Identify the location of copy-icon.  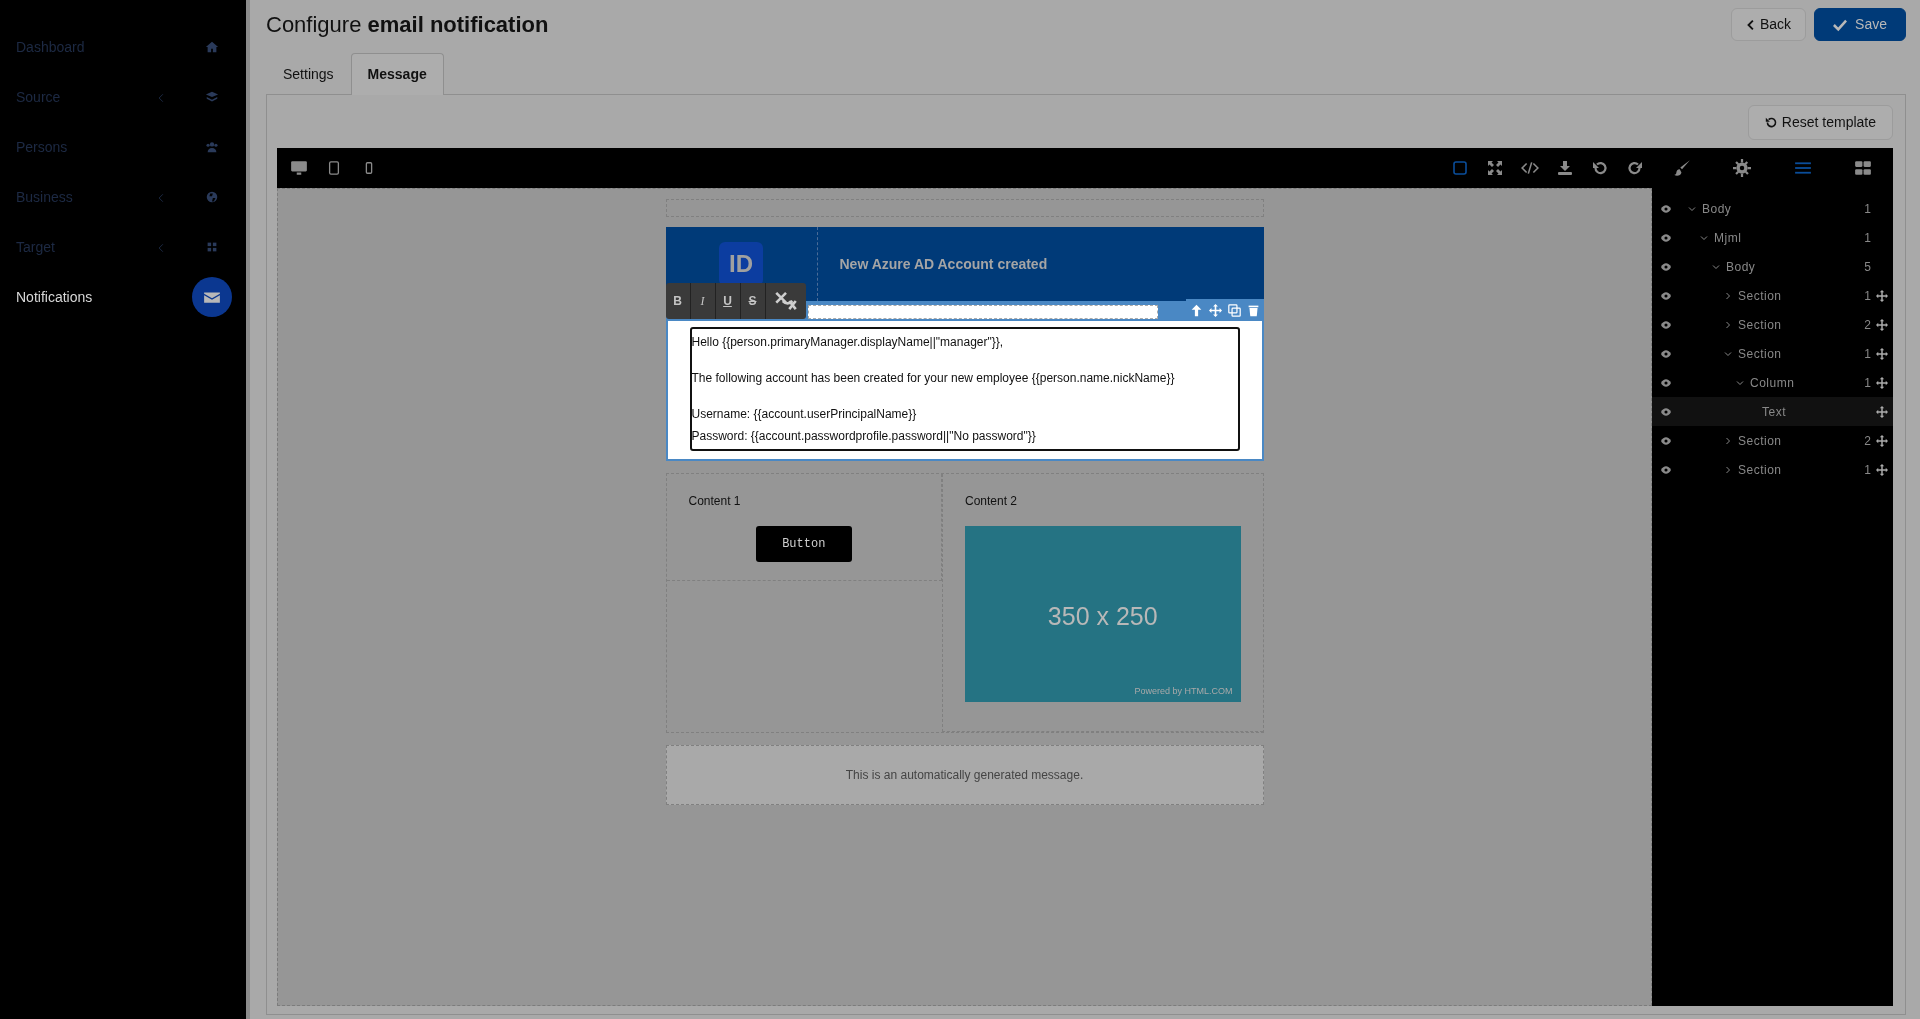
(1234, 310).